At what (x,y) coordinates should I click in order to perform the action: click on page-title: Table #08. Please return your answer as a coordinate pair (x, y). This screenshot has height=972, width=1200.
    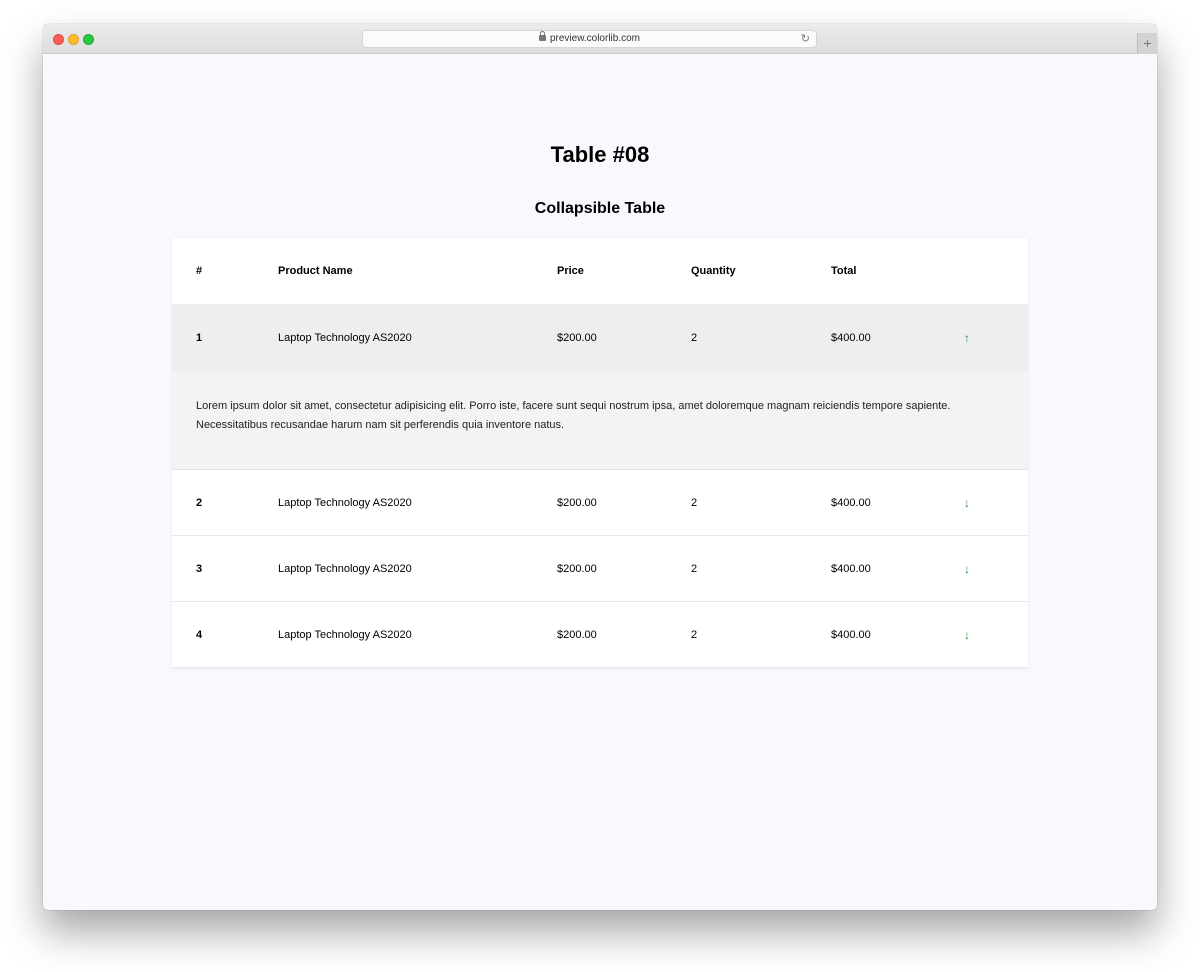
    Looking at the image, I should click on (600, 154).